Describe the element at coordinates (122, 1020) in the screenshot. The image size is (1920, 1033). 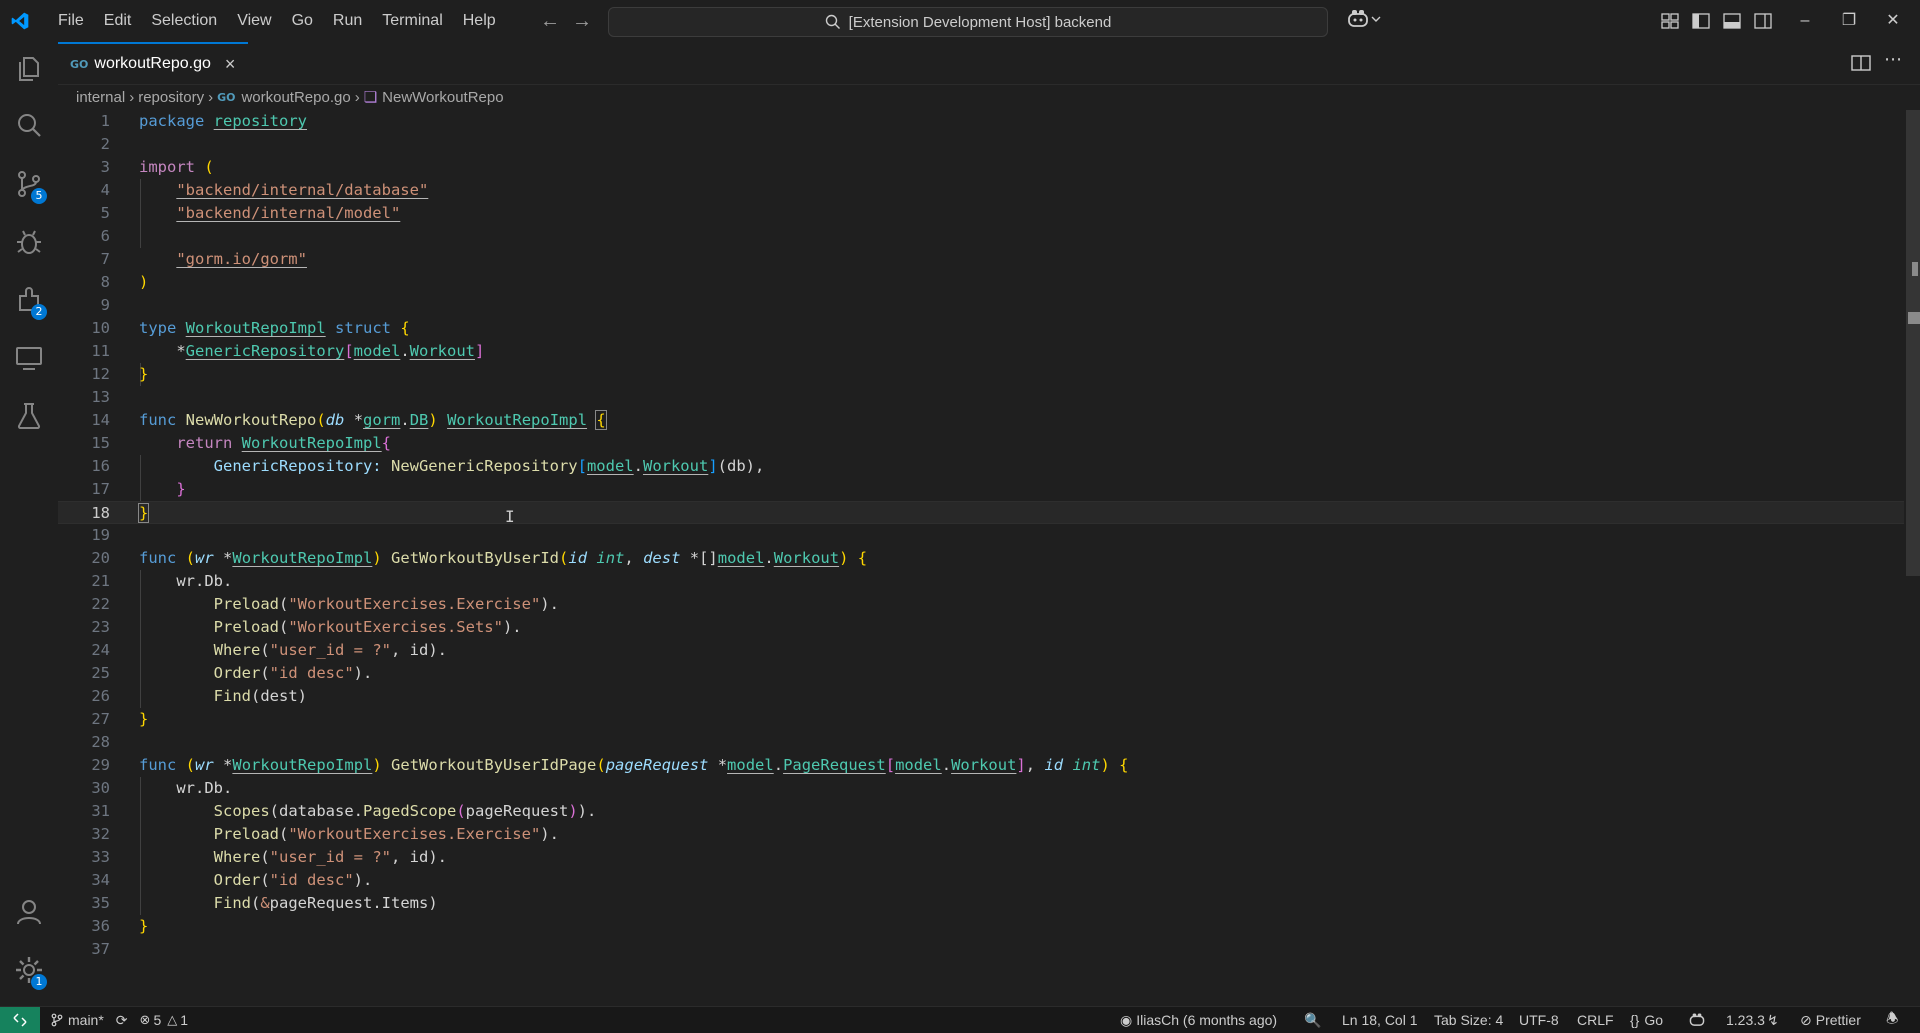
I see `sync-icon: ⟳` at that location.